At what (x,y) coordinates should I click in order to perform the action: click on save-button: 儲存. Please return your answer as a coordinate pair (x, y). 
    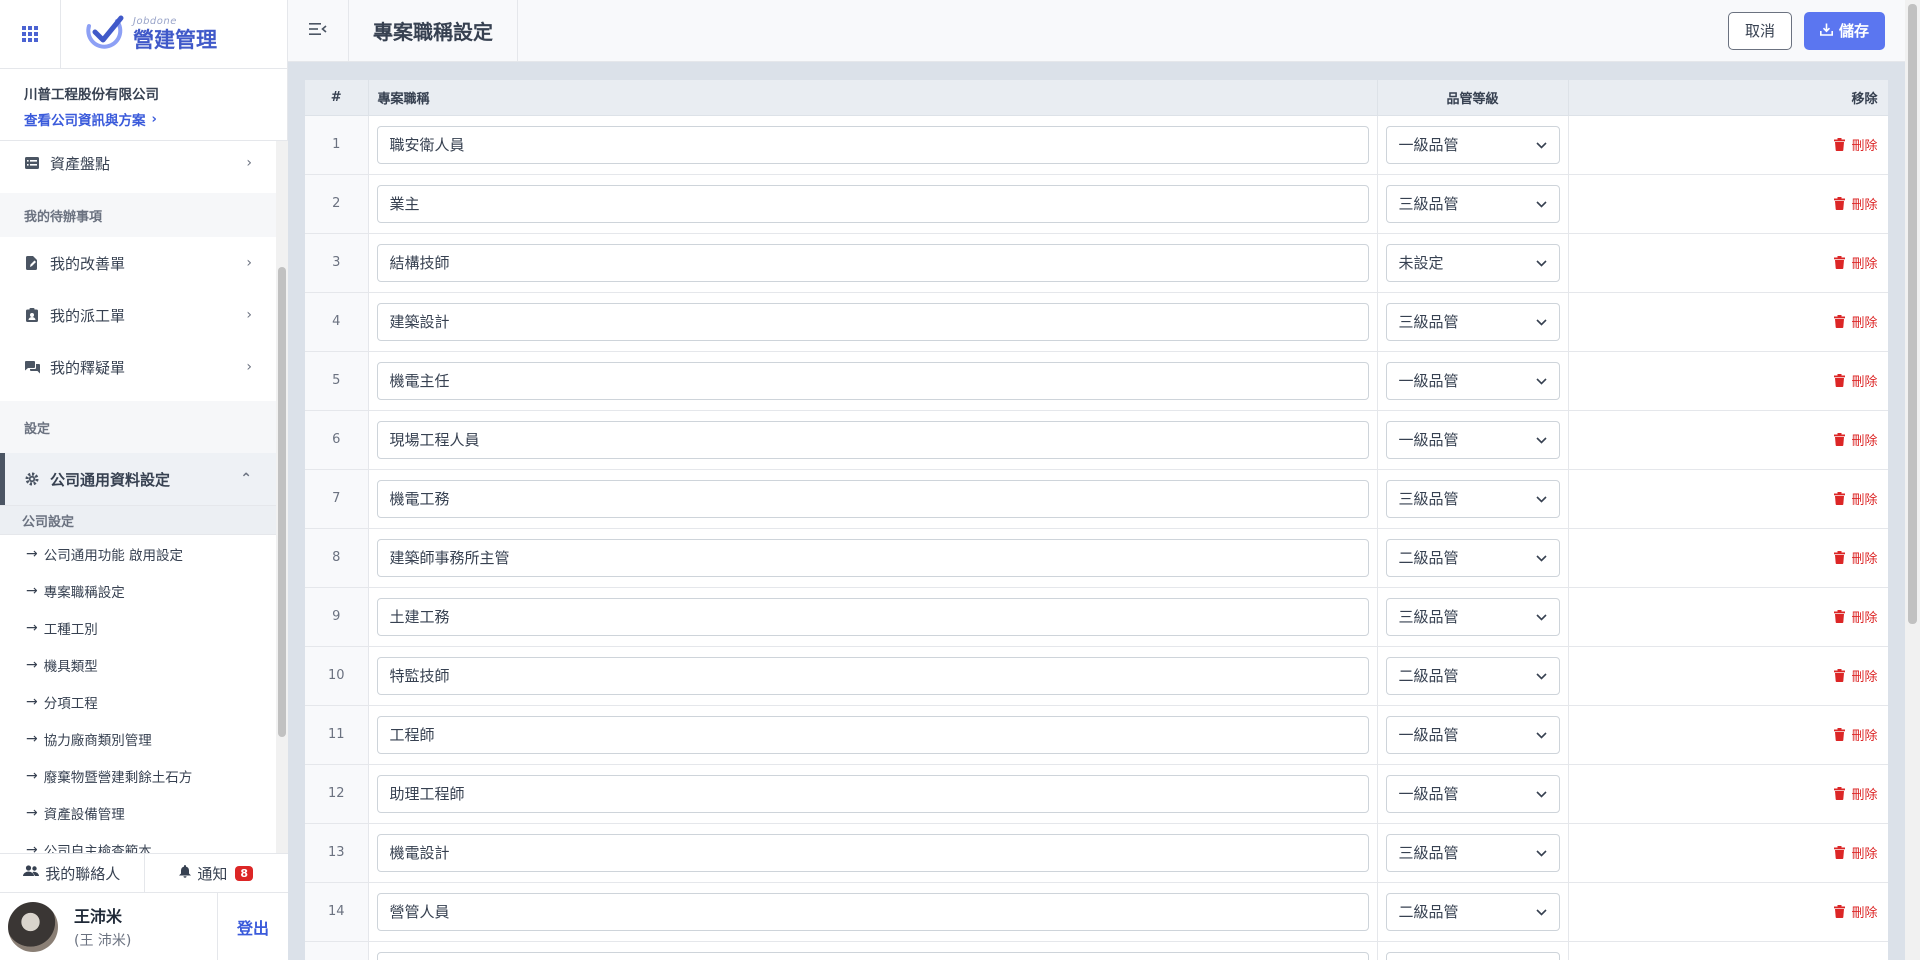
    Looking at the image, I should click on (1844, 30).